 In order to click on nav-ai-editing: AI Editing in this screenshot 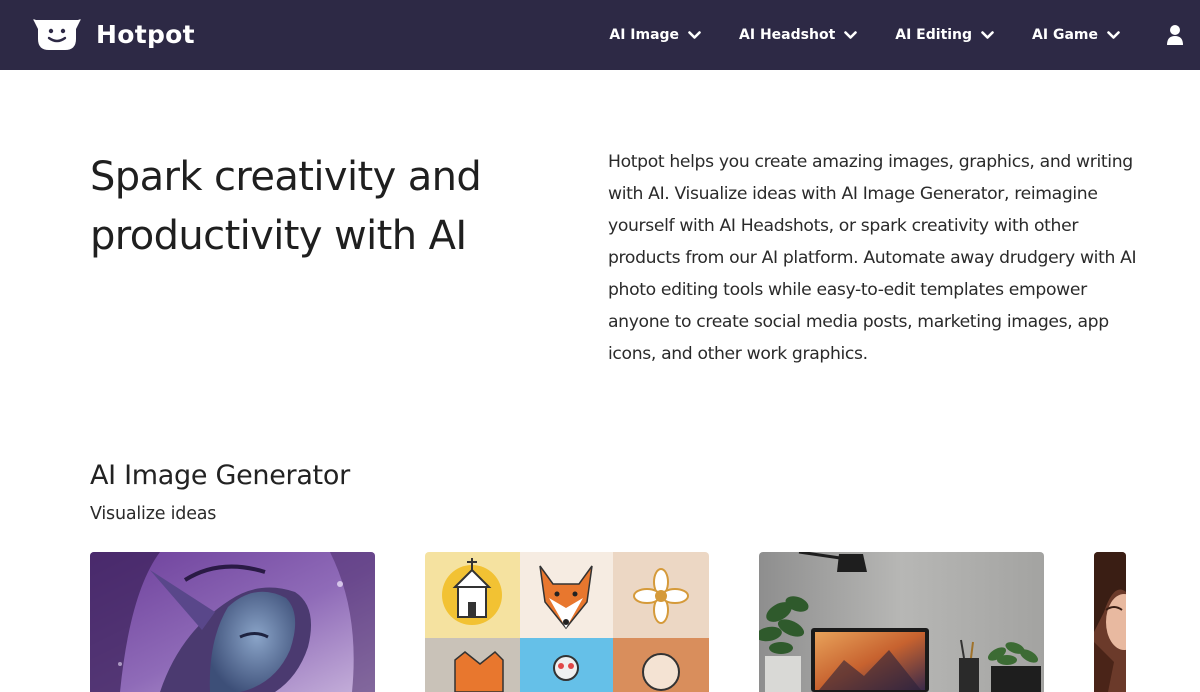, I will do `click(944, 35)`.